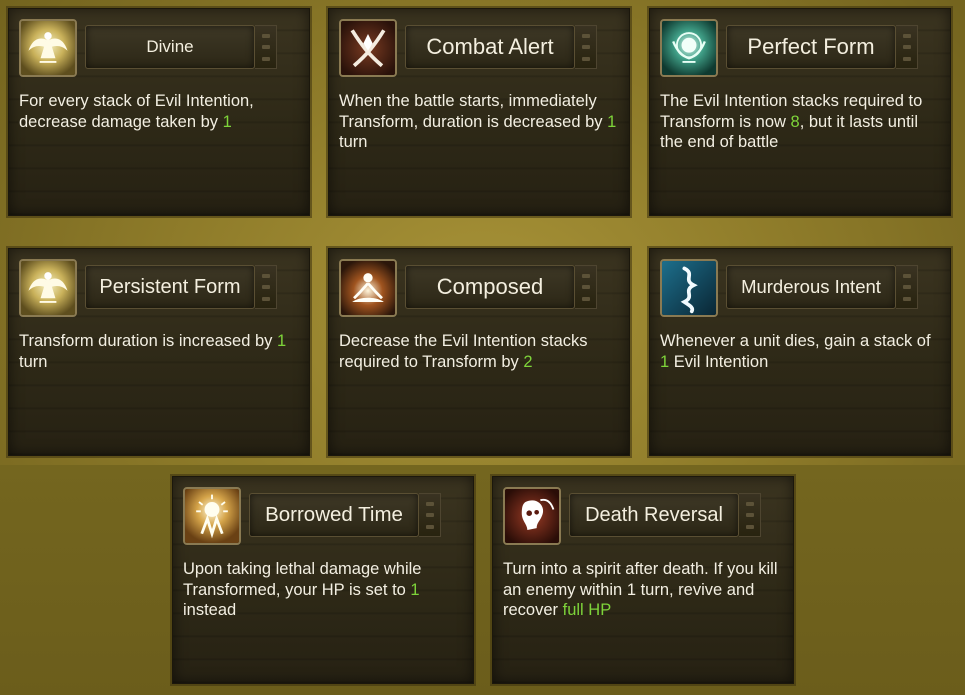 The height and width of the screenshot is (695, 965). I want to click on highlighted-value: 8, so click(795, 121).